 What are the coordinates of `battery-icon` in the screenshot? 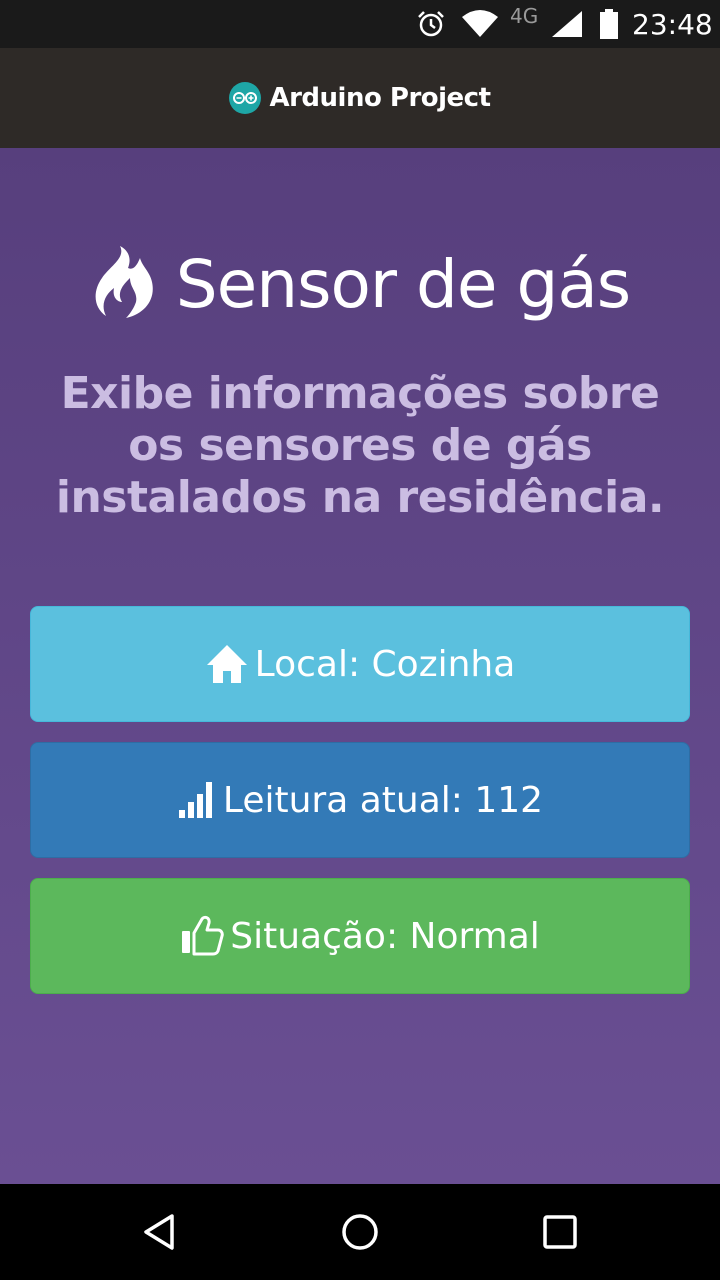 It's located at (609, 24).